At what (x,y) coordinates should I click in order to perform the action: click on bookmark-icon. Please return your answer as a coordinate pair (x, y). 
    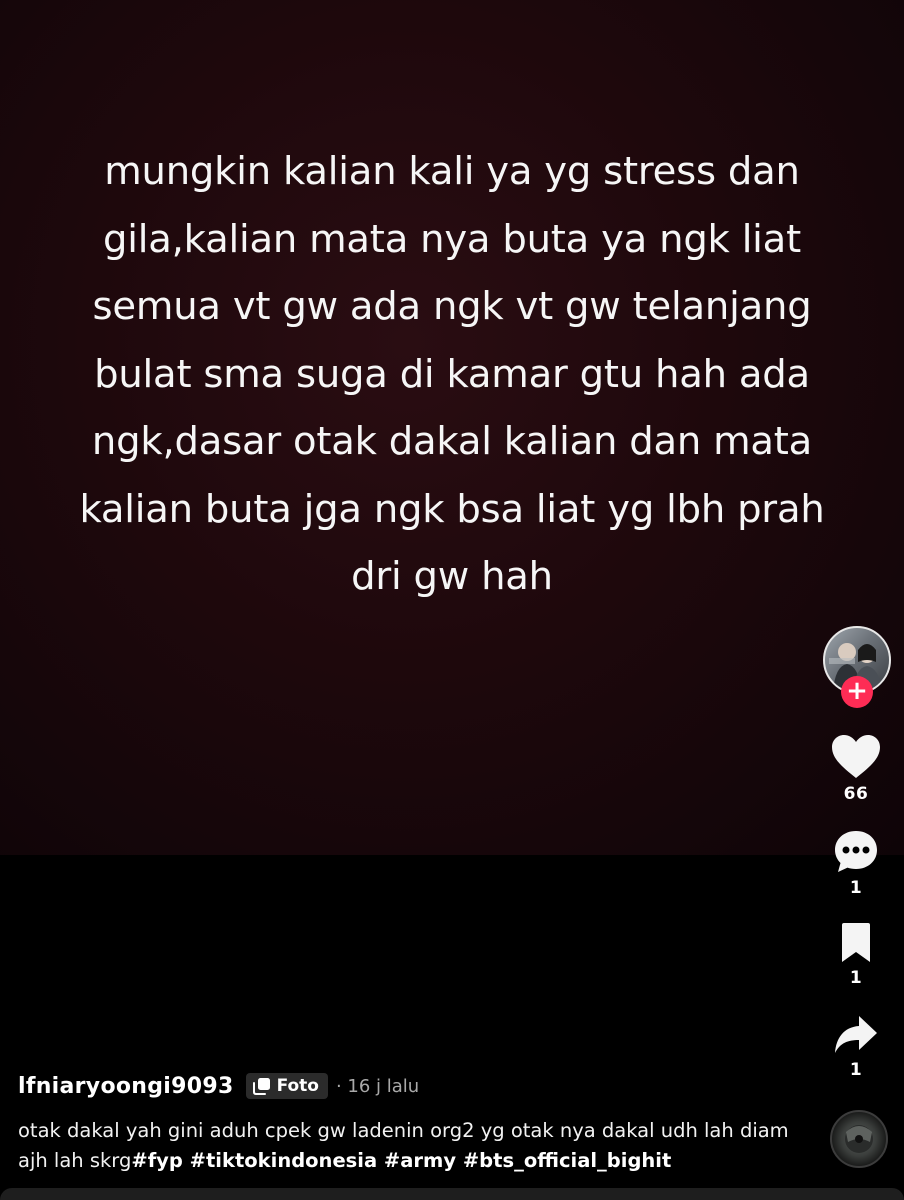
    Looking at the image, I should click on (856, 942).